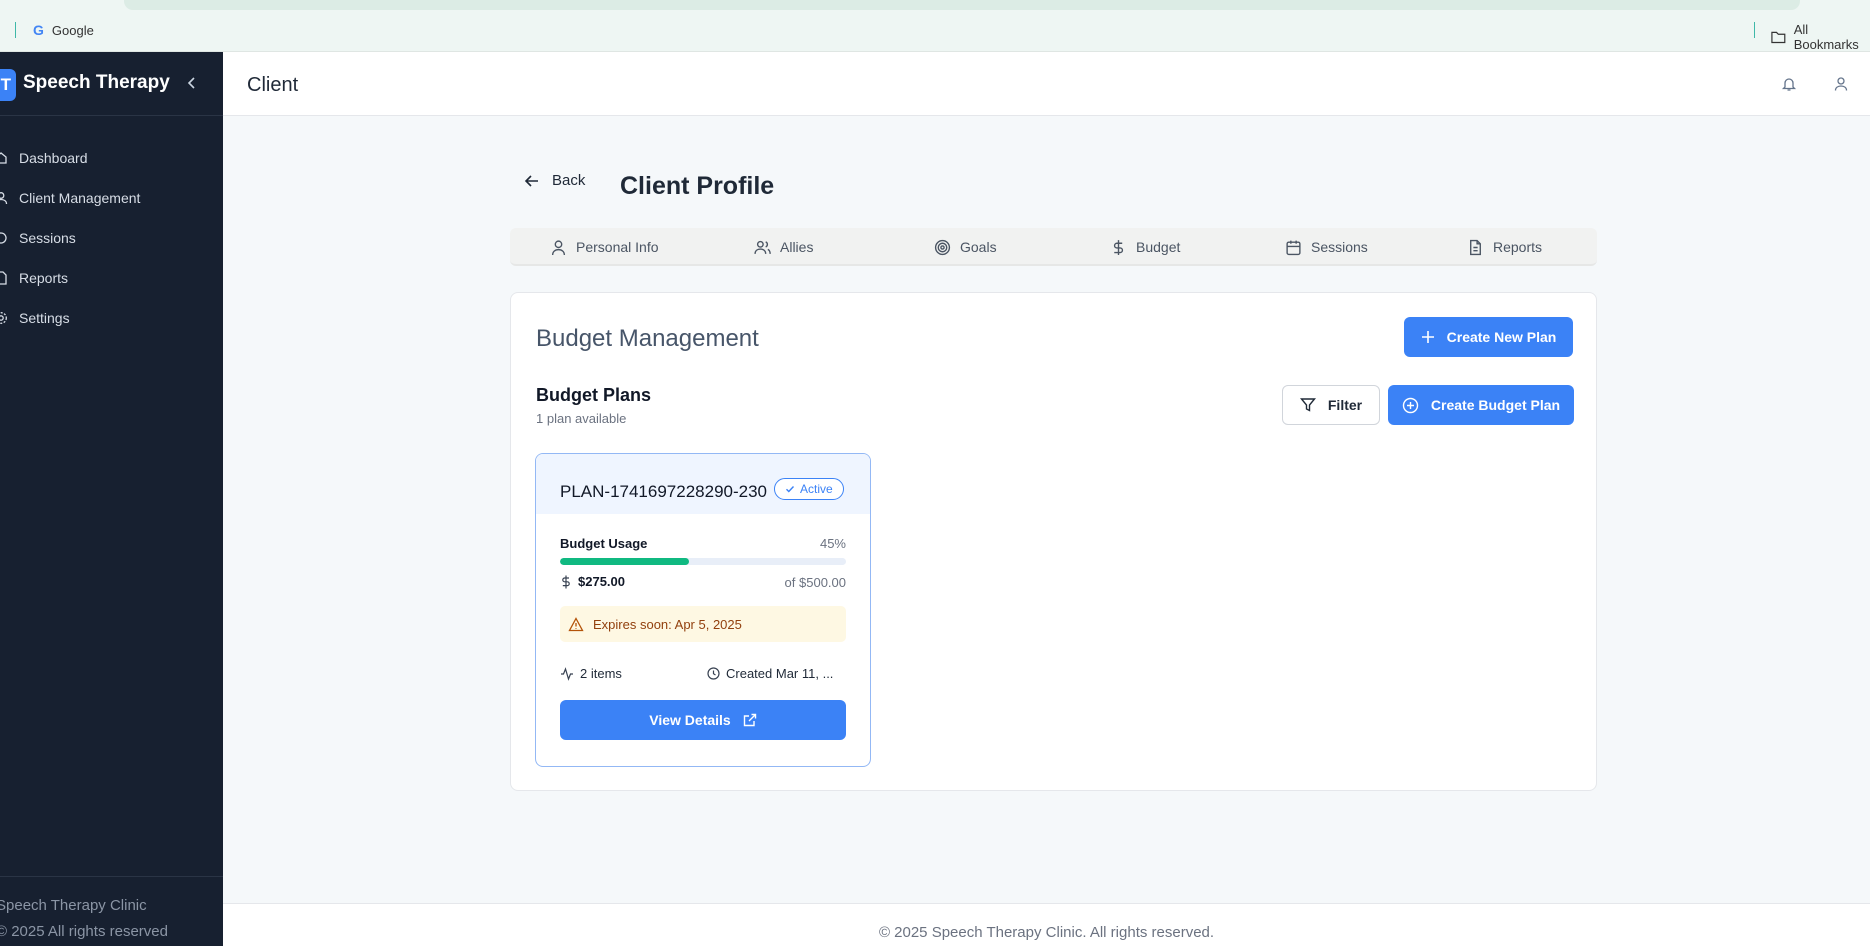 The image size is (1870, 946). I want to click on sidebar-item-client-management: Client Management, so click(111, 198).